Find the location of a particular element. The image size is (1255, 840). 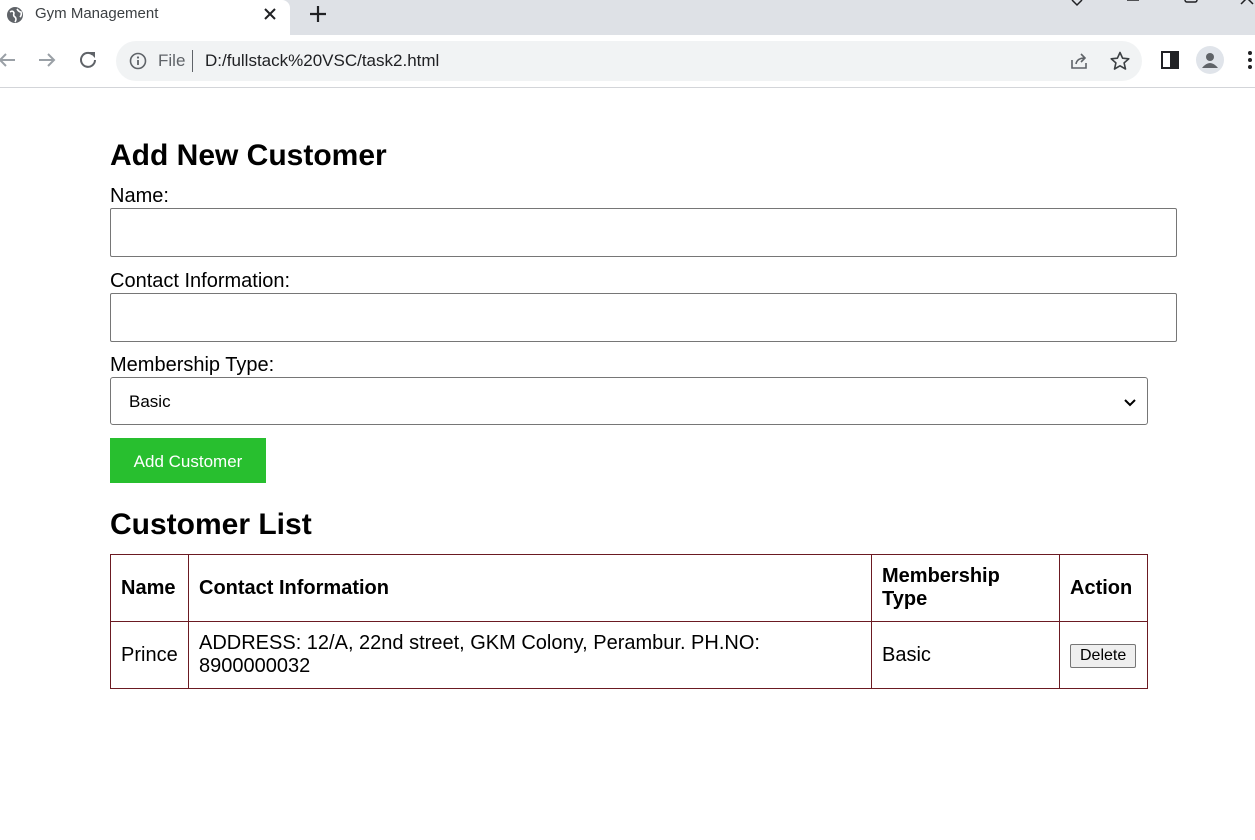

back-arrow-icon is located at coordinates (9, 60).